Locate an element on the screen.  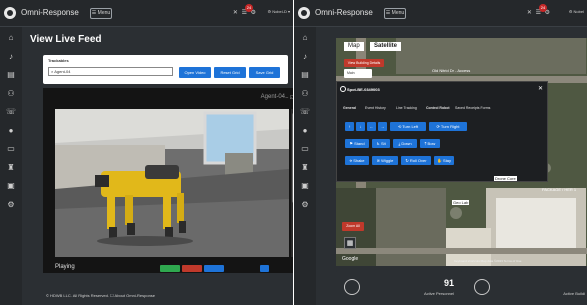
tab-control-robot: Control Robot is located at coordinates (438, 108).